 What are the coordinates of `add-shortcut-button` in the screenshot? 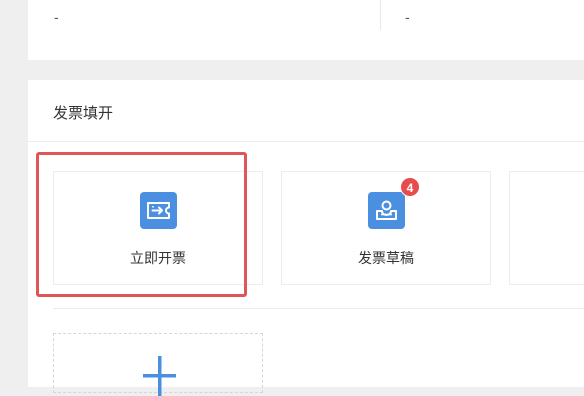 It's located at (158, 364).